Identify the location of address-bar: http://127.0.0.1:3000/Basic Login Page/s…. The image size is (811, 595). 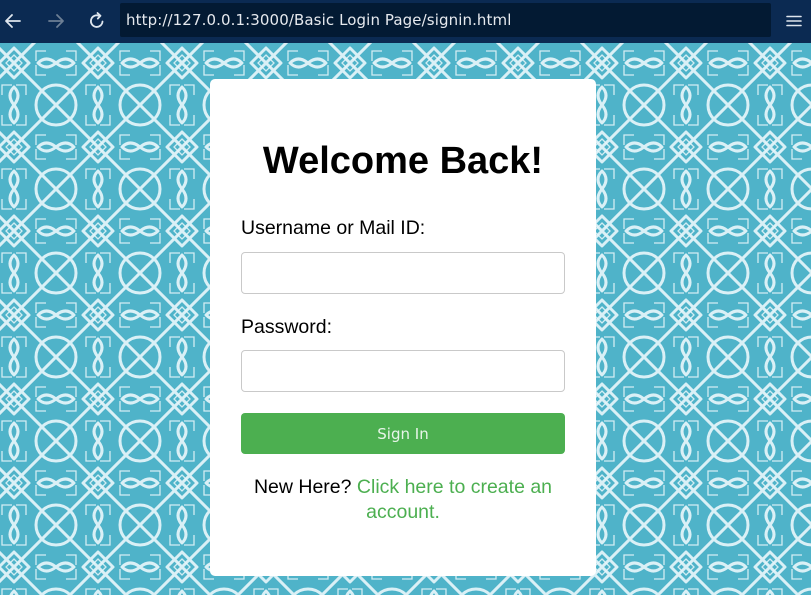
(445, 20).